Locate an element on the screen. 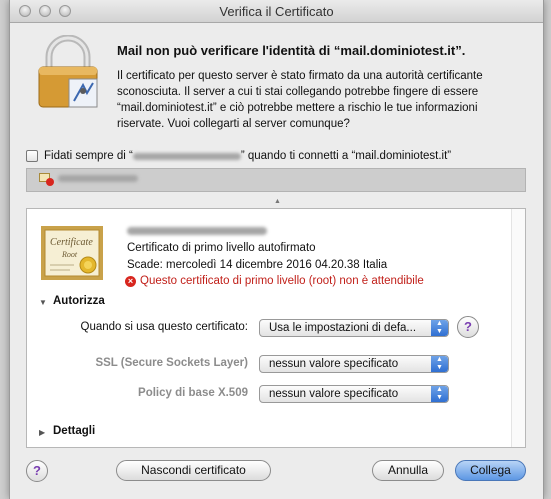 The height and width of the screenshot is (499, 551). window-title: Verifica il Certificato is located at coordinates (276, 11).